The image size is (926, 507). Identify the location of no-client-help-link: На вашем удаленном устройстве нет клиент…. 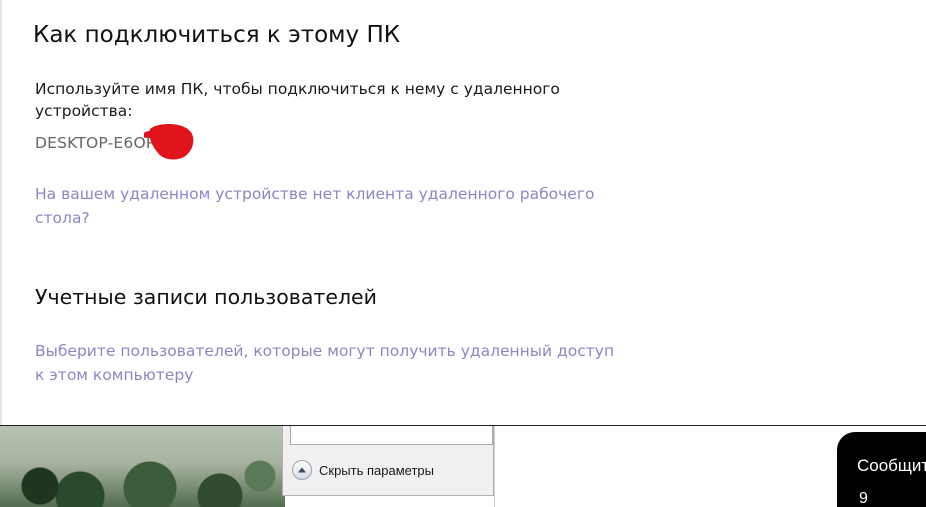
(330, 206).